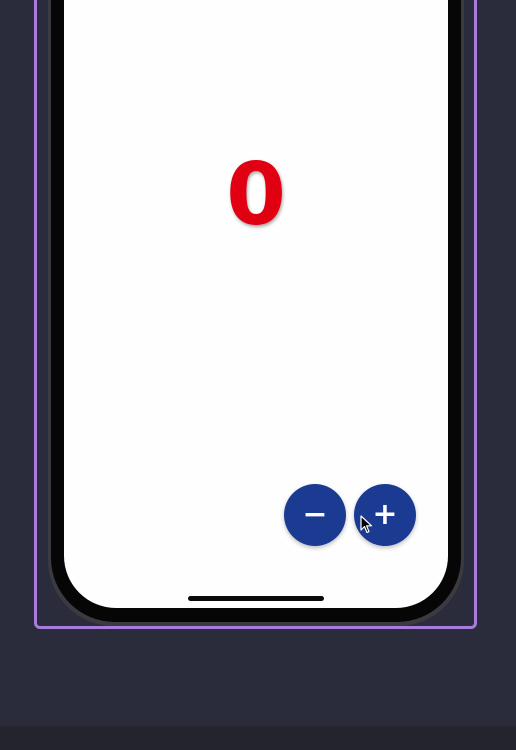  I want to click on minus-icon: −, so click(315, 514).